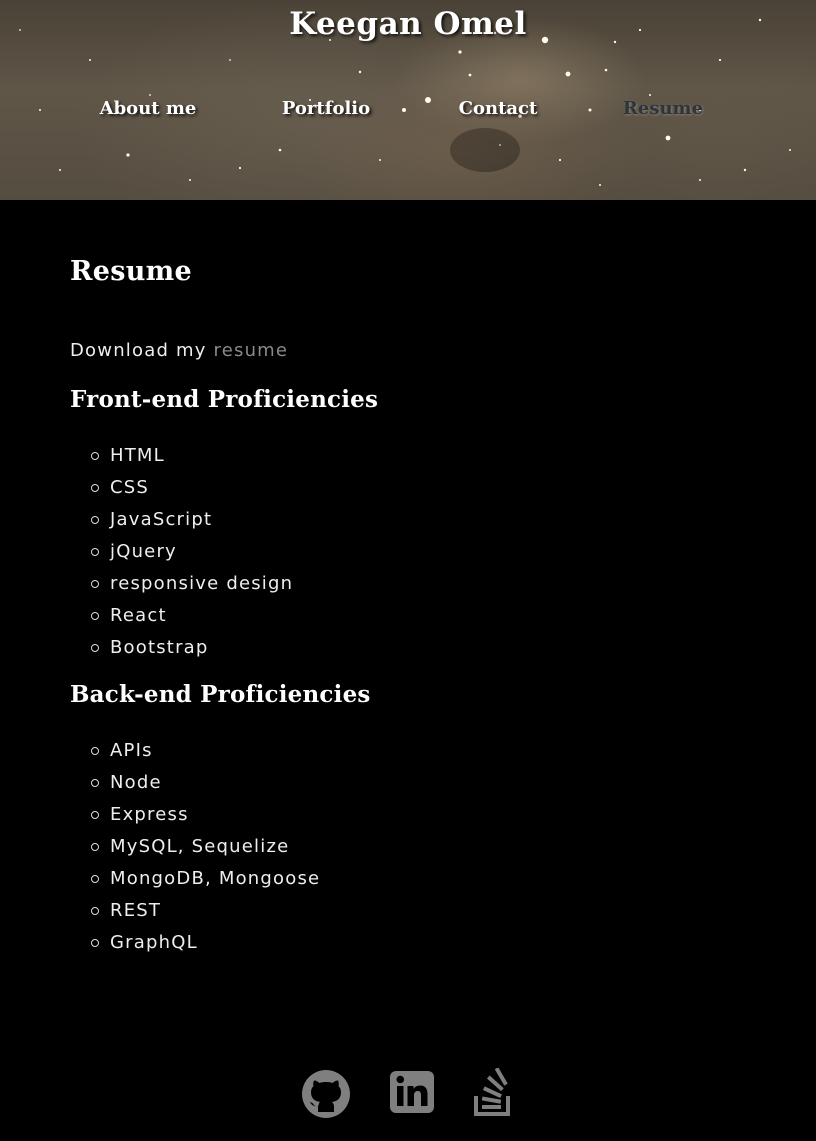 The image size is (816, 1141). I want to click on frontend-heading: Front-end Proficiencies, so click(224, 399).